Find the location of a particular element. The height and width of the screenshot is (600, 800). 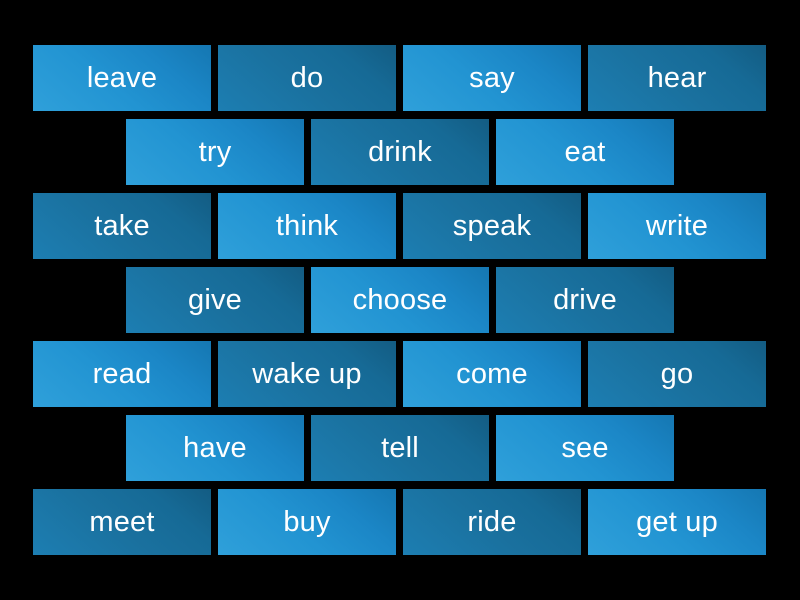

word-tile: tell is located at coordinates (400, 448).